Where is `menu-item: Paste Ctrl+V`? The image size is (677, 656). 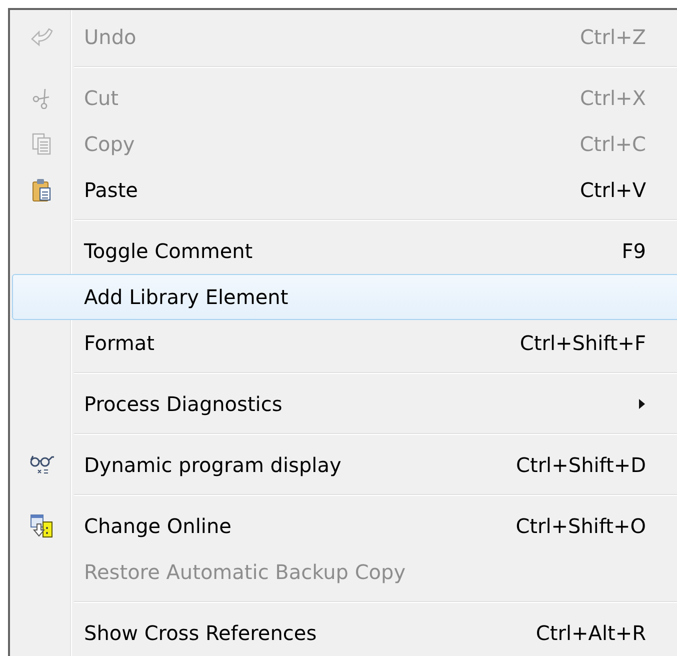
menu-item: Paste Ctrl+V is located at coordinates (344, 190).